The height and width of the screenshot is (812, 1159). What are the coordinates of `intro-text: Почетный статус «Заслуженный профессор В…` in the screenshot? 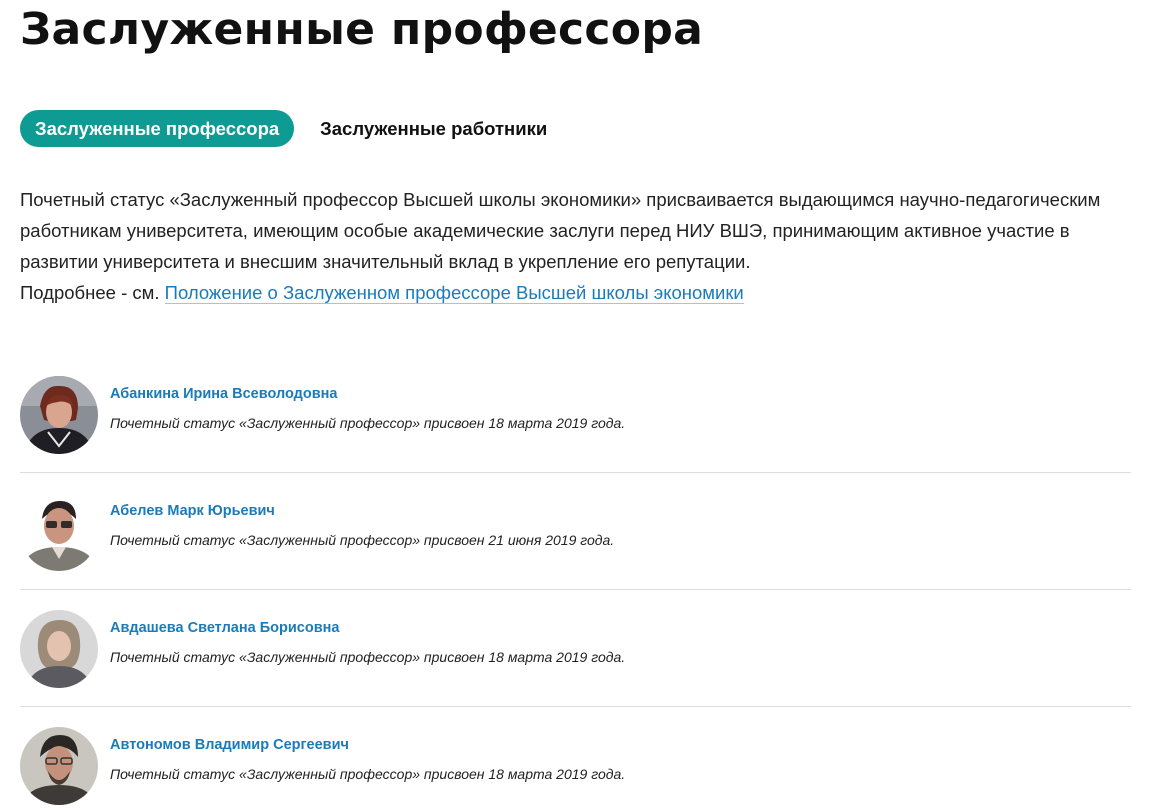 It's located at (580, 246).